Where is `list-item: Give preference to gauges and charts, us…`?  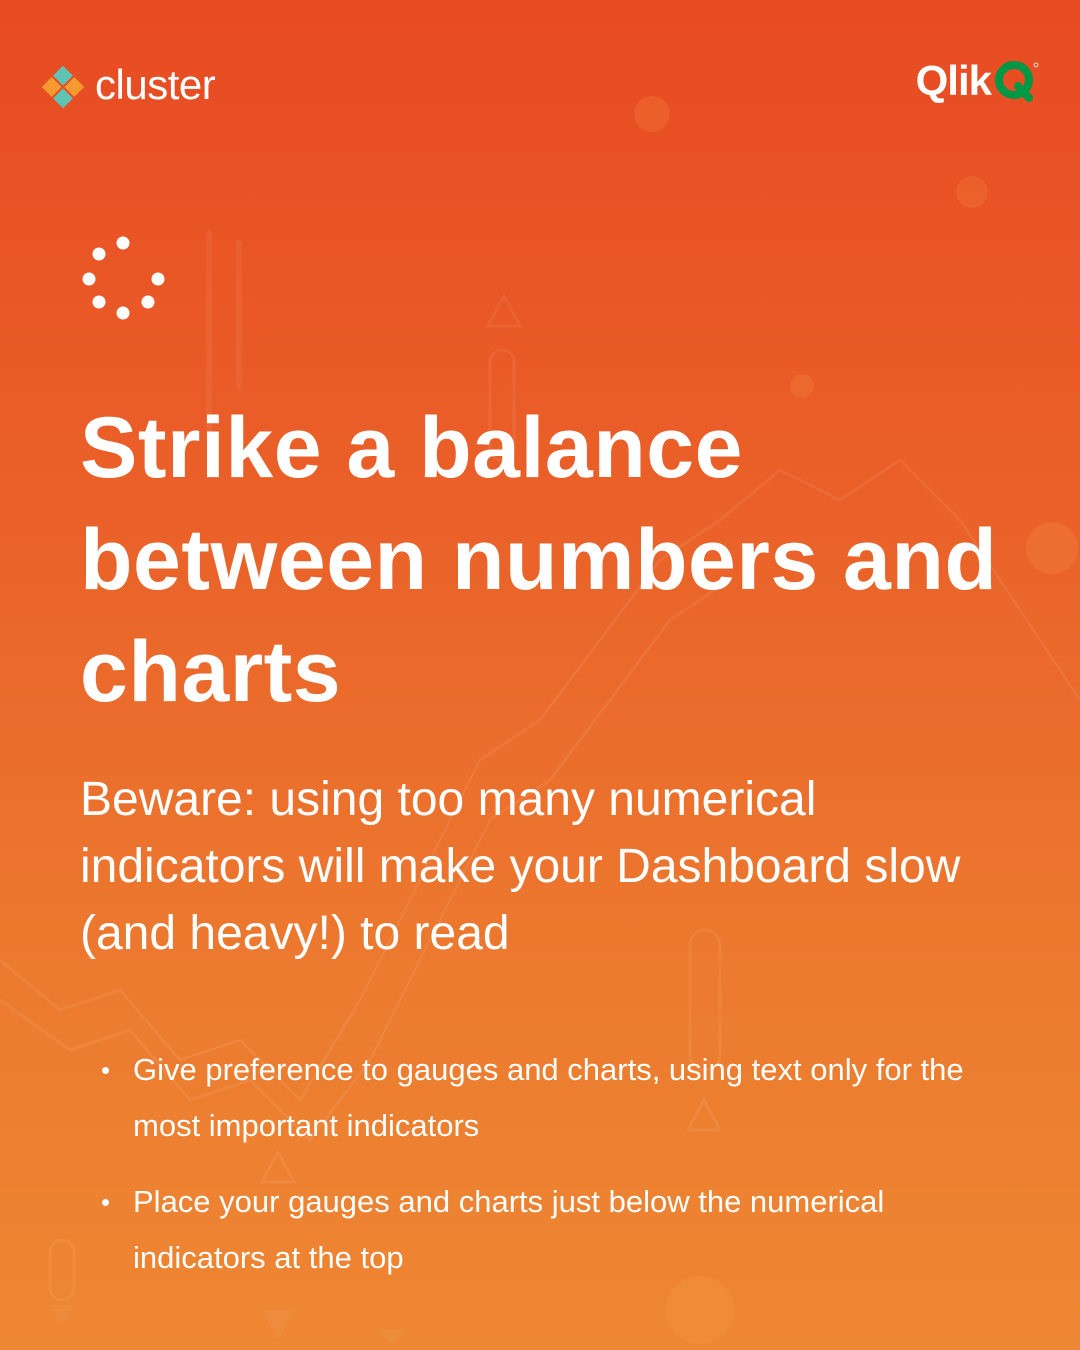 list-item: Give preference to gauges and charts, us… is located at coordinates (540, 1098).